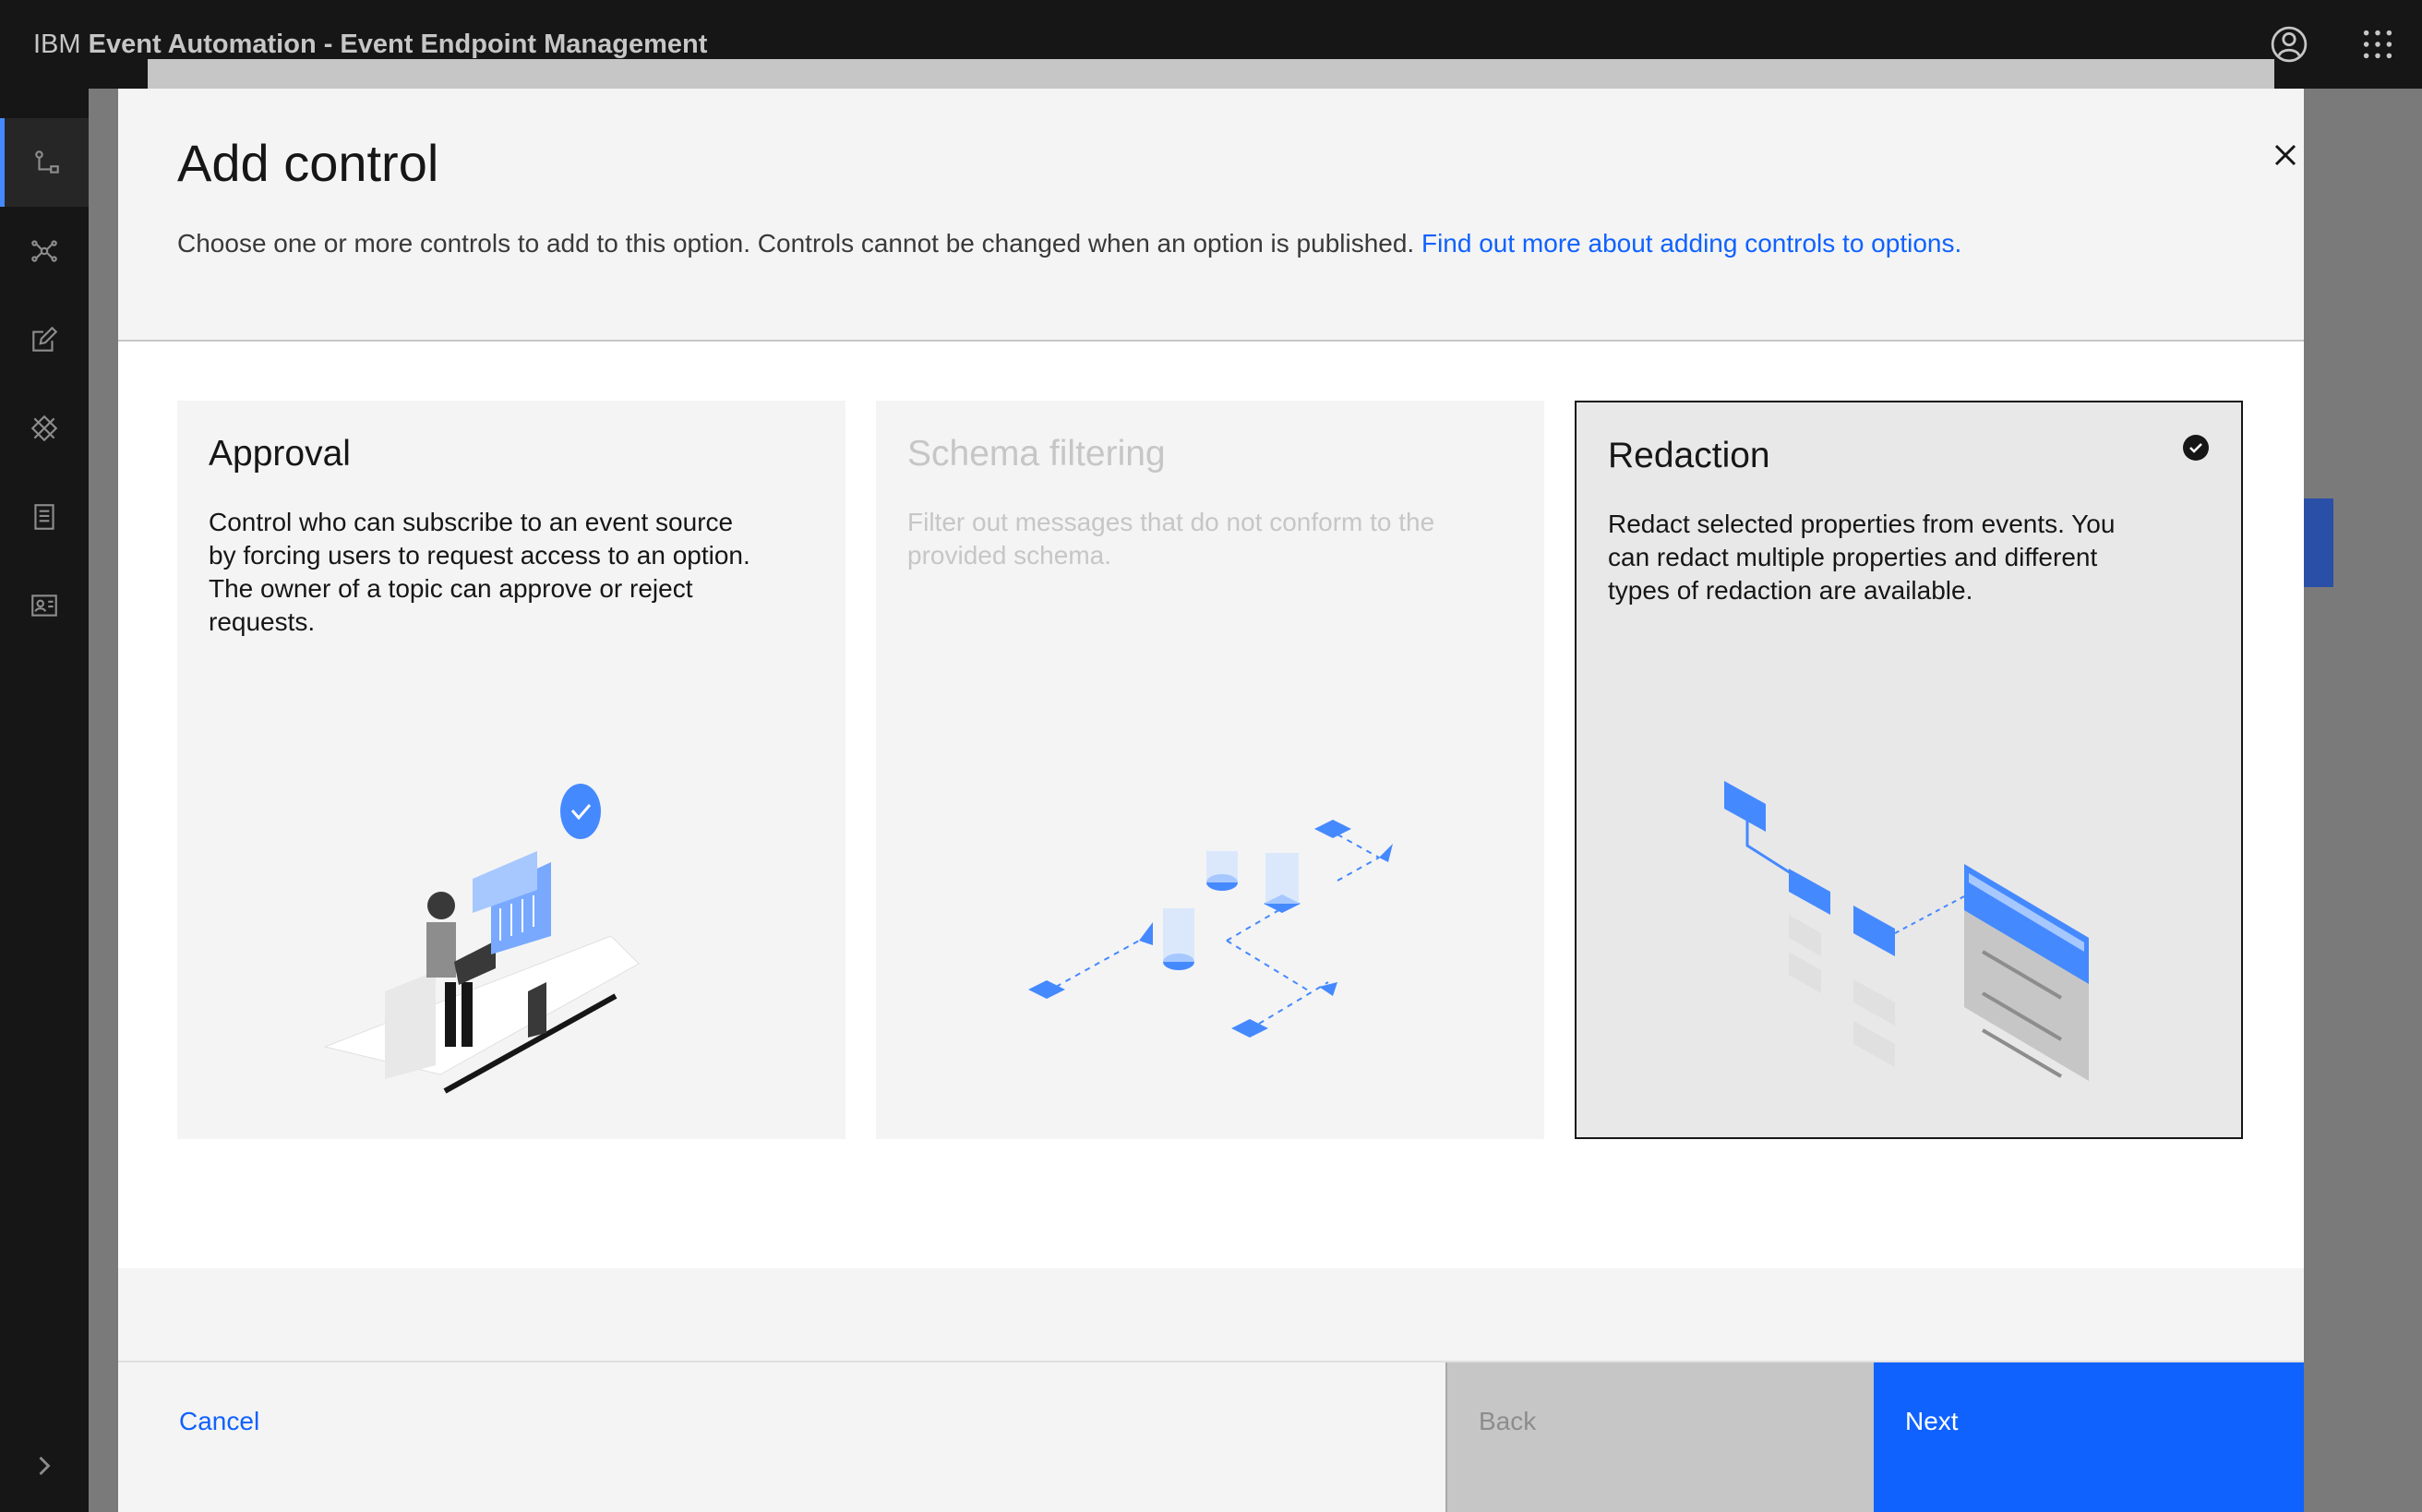 The image size is (2422, 1512). I want to click on close-icon, so click(2285, 155).